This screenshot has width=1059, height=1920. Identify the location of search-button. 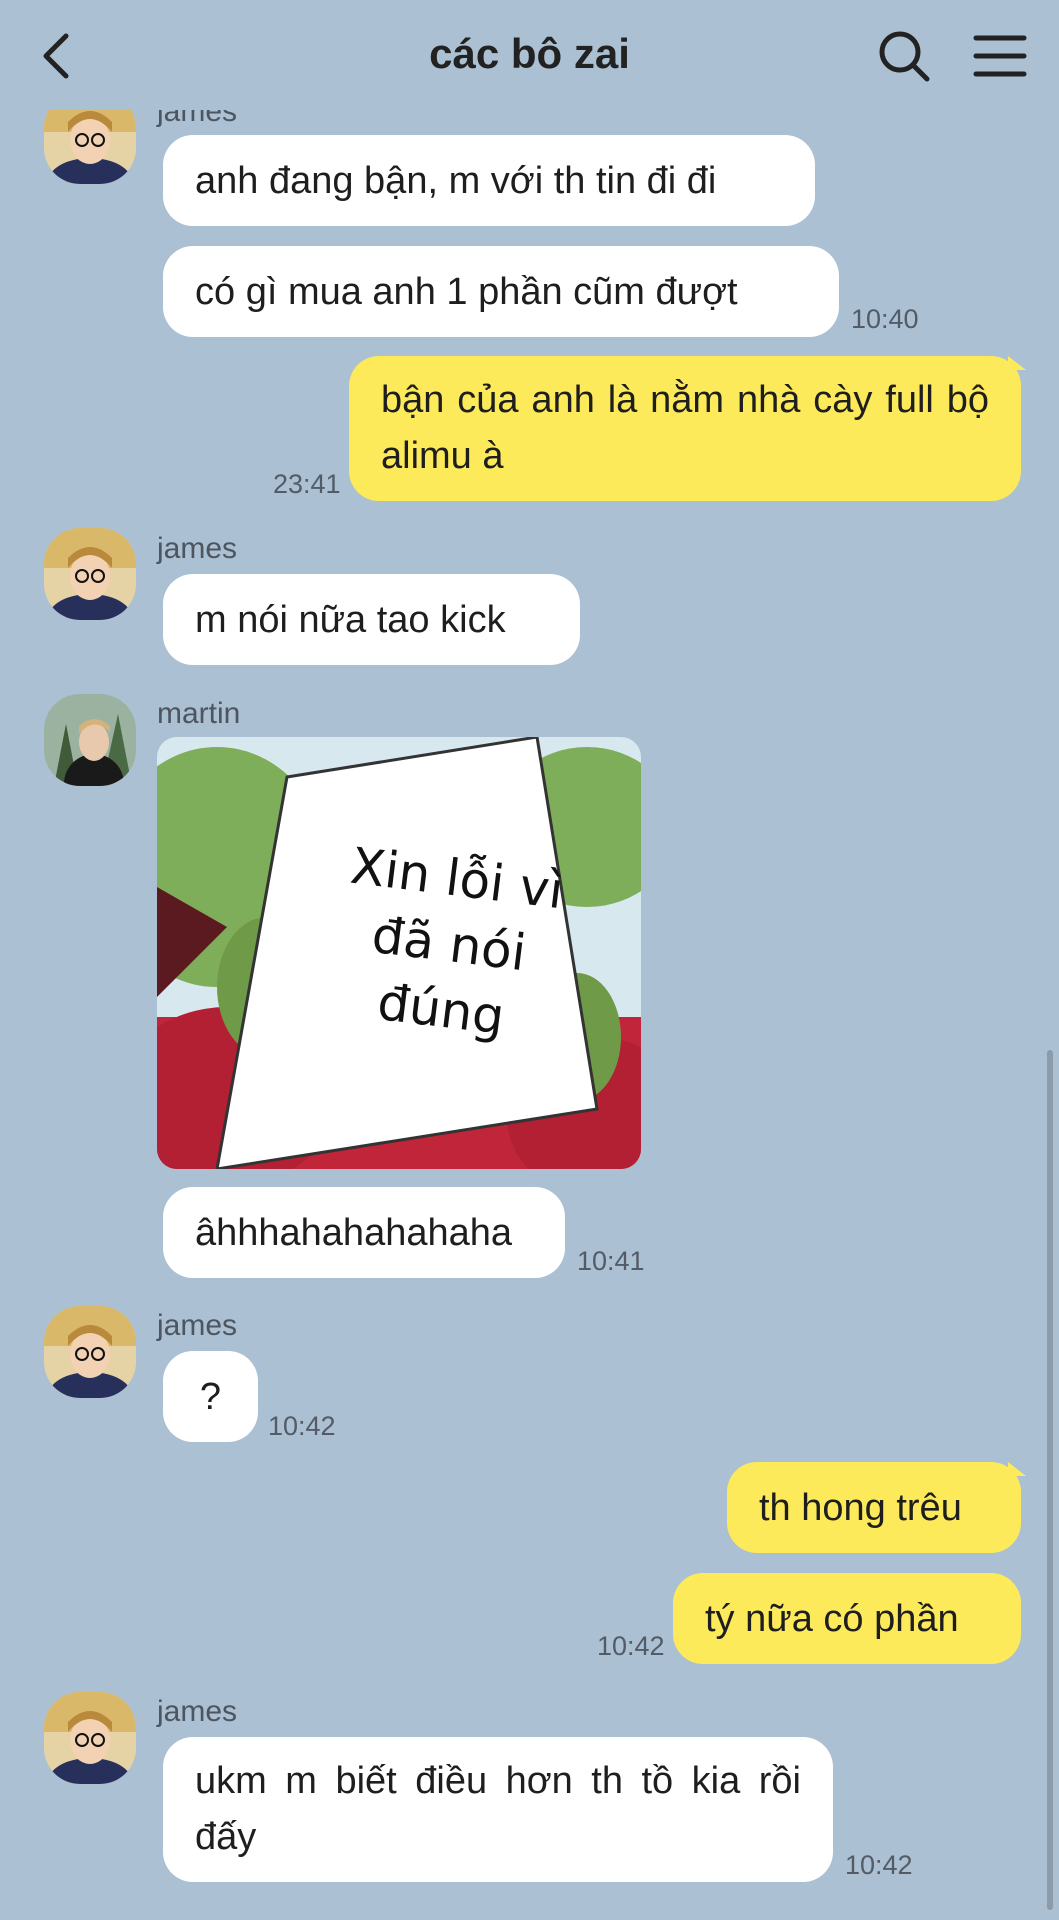
(904, 56).